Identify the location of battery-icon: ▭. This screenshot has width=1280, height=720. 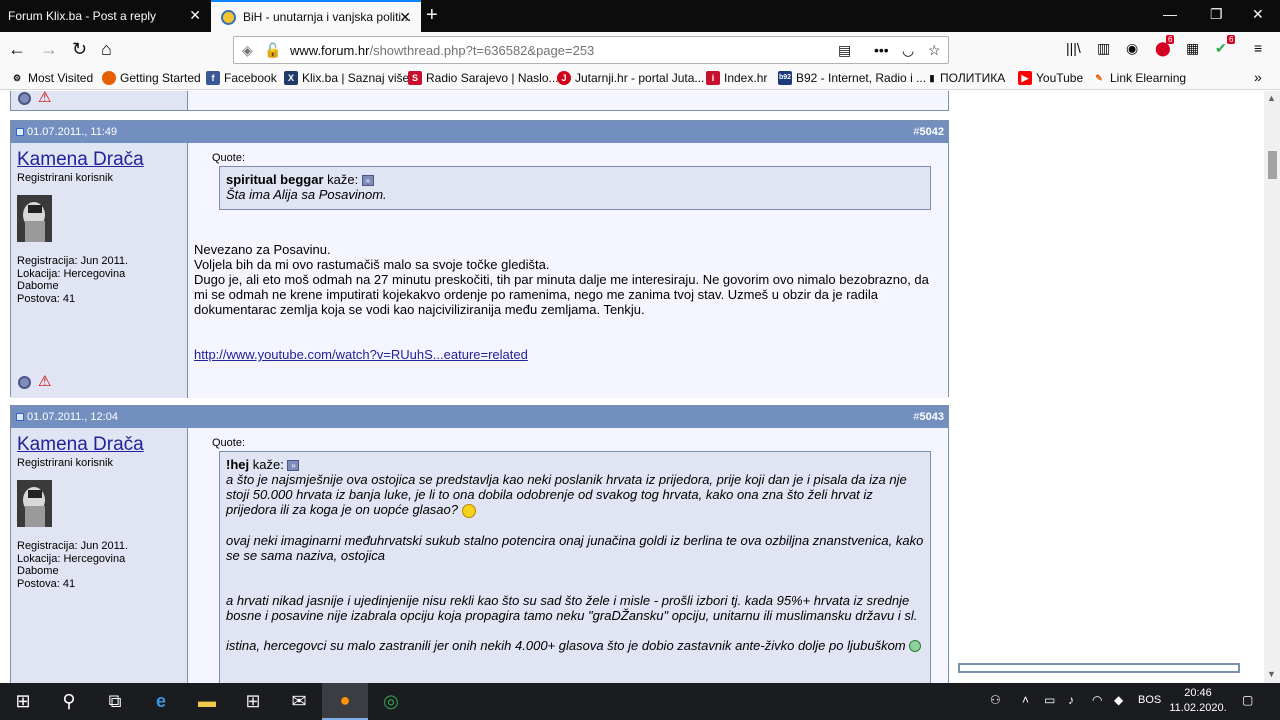
(1049, 700).